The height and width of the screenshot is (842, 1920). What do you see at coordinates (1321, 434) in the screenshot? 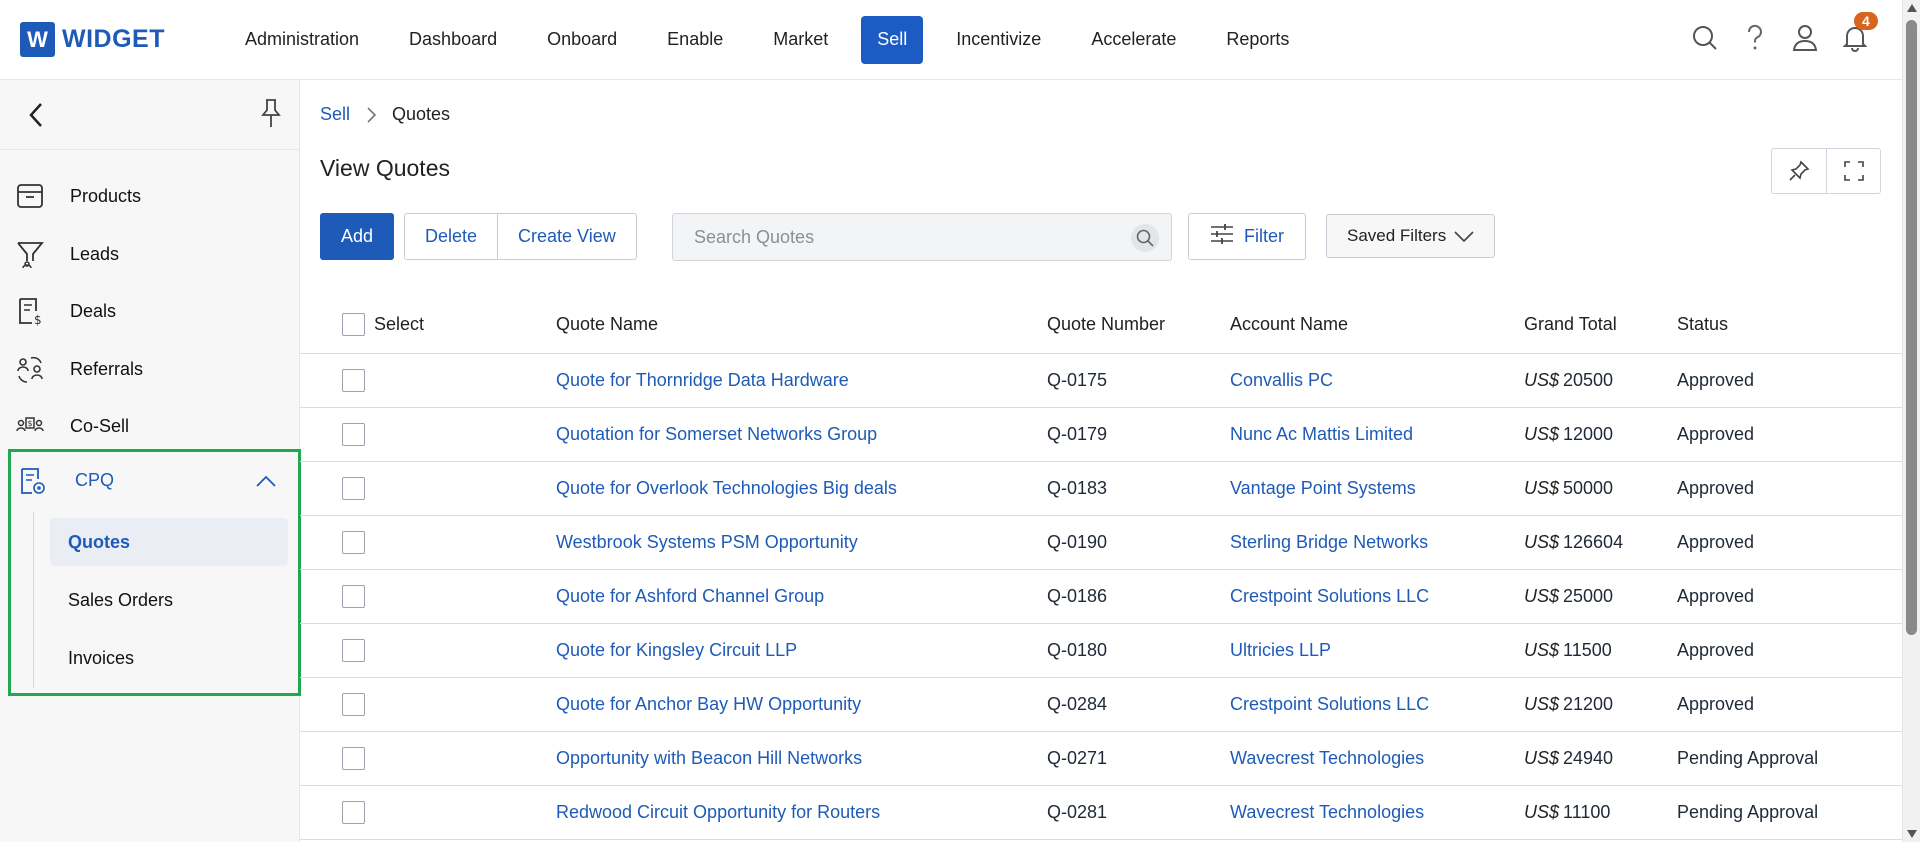
I see `account-name-link: Nunc Ac Mattis Limited` at bounding box center [1321, 434].